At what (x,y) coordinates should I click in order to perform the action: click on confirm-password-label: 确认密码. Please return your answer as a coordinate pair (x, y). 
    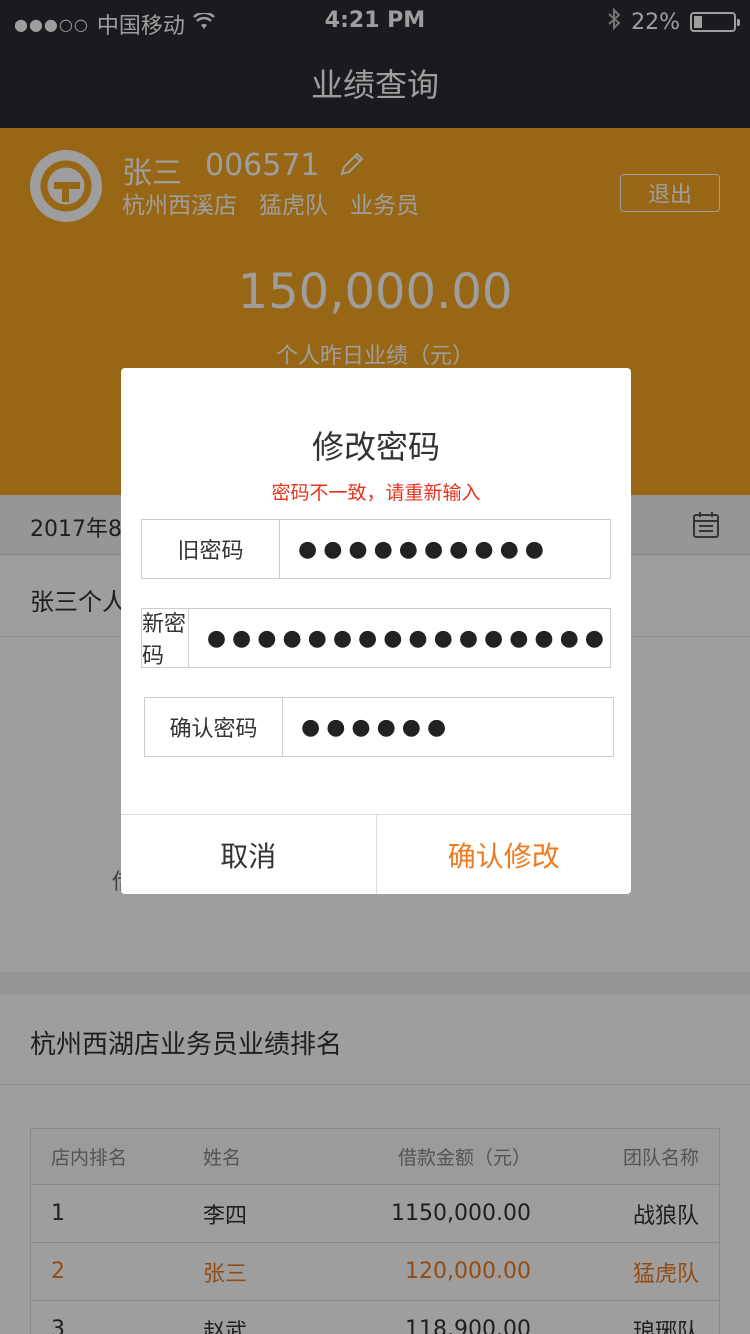
    Looking at the image, I should click on (214, 727).